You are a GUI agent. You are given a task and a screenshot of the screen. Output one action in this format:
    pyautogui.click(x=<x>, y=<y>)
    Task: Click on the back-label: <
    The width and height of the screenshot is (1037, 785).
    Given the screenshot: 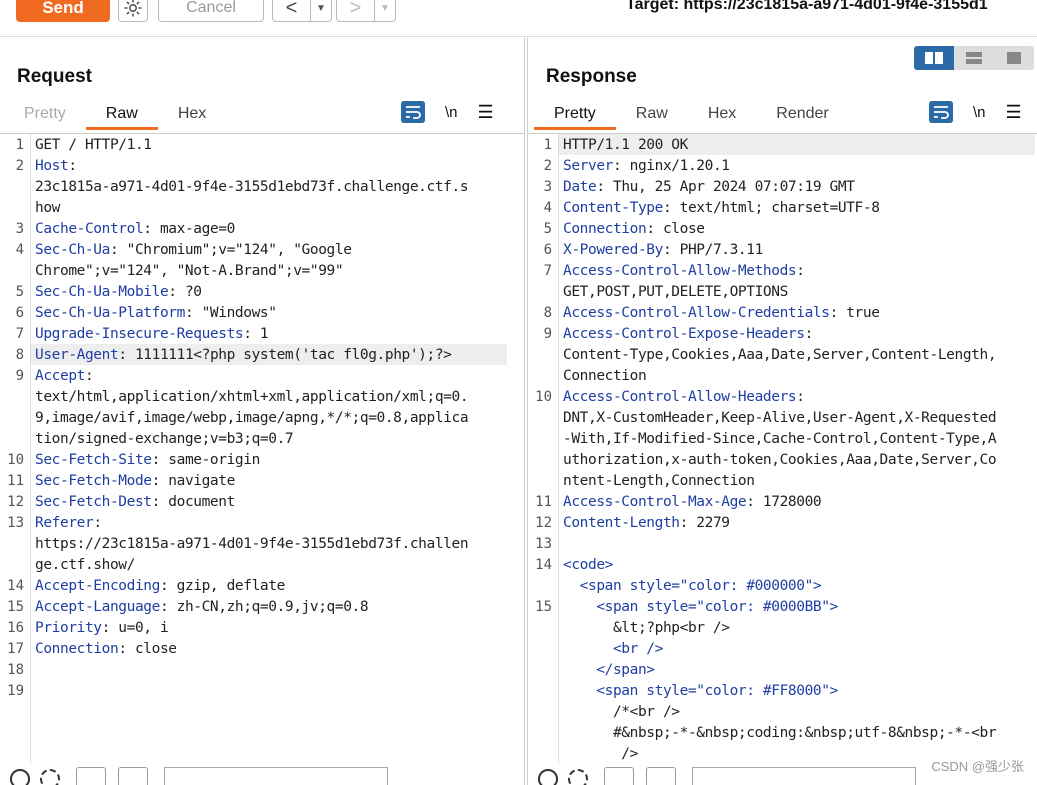 What is the action you would take?
    pyautogui.click(x=291, y=9)
    